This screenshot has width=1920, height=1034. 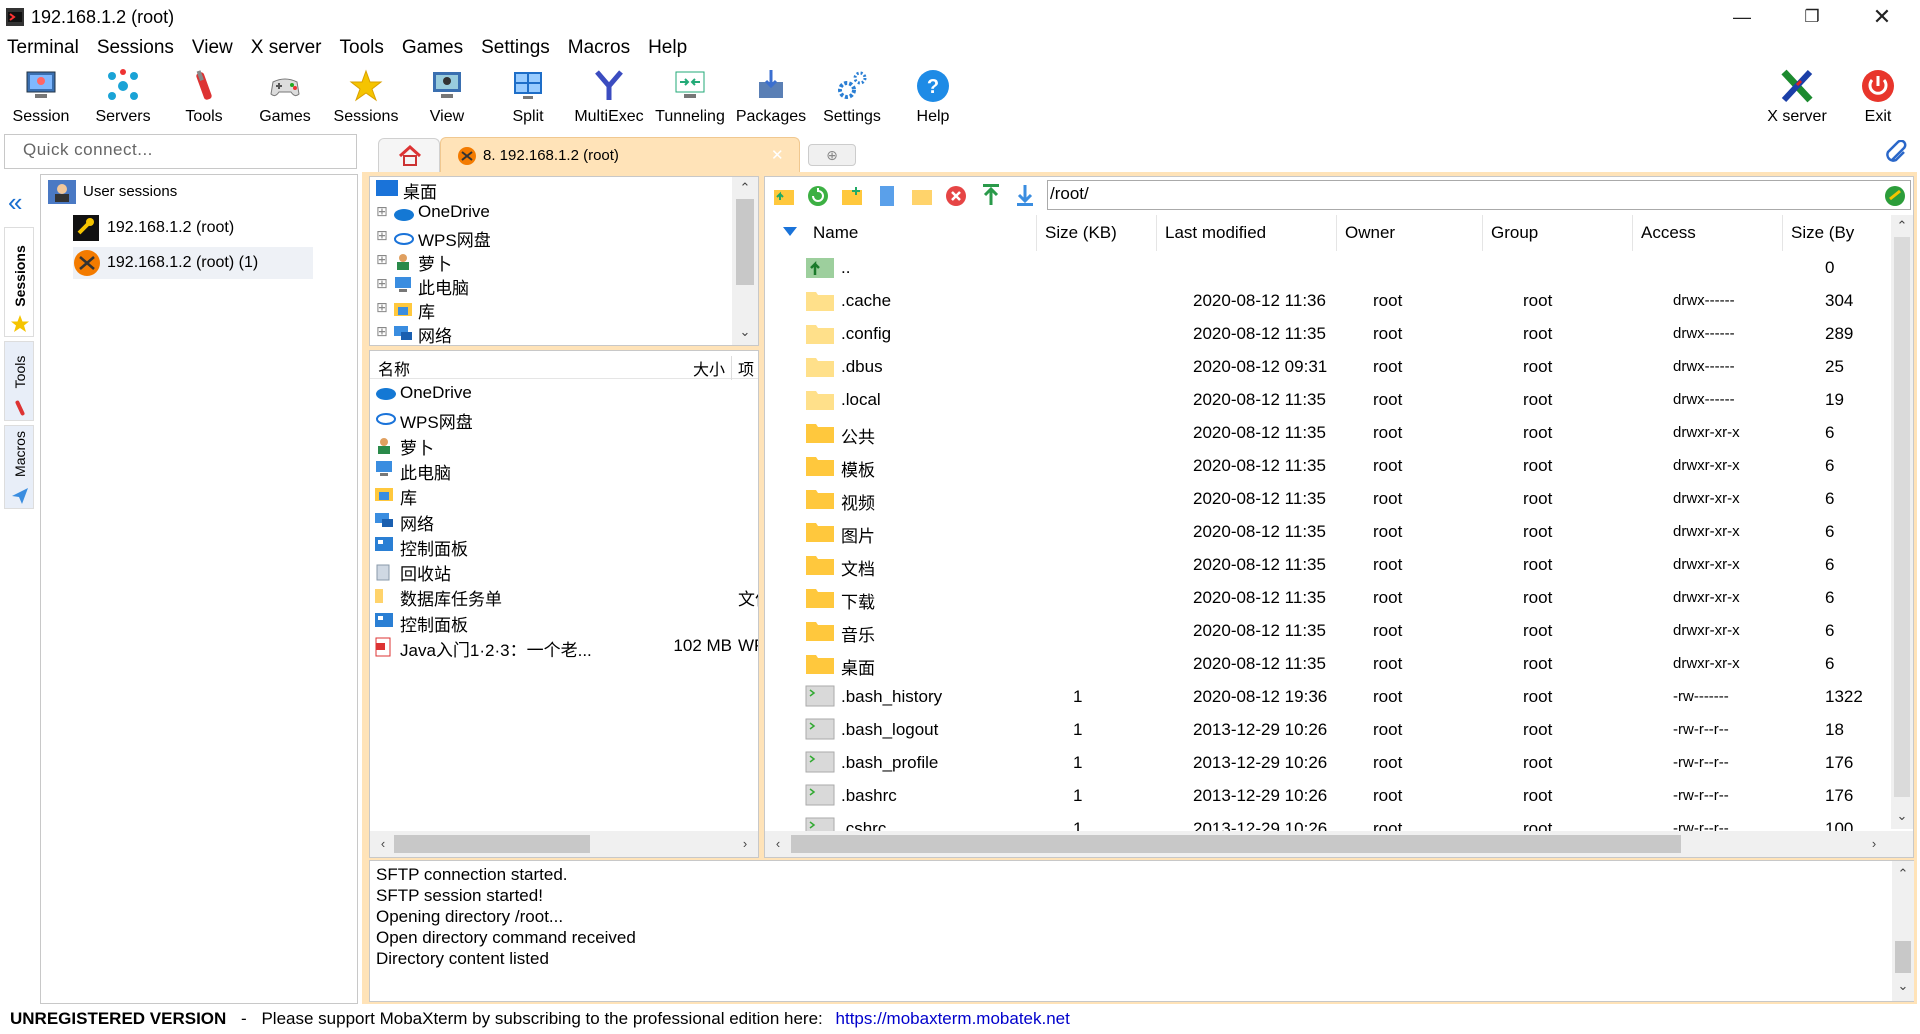 I want to click on col-header-type: 项, so click(x=746, y=368).